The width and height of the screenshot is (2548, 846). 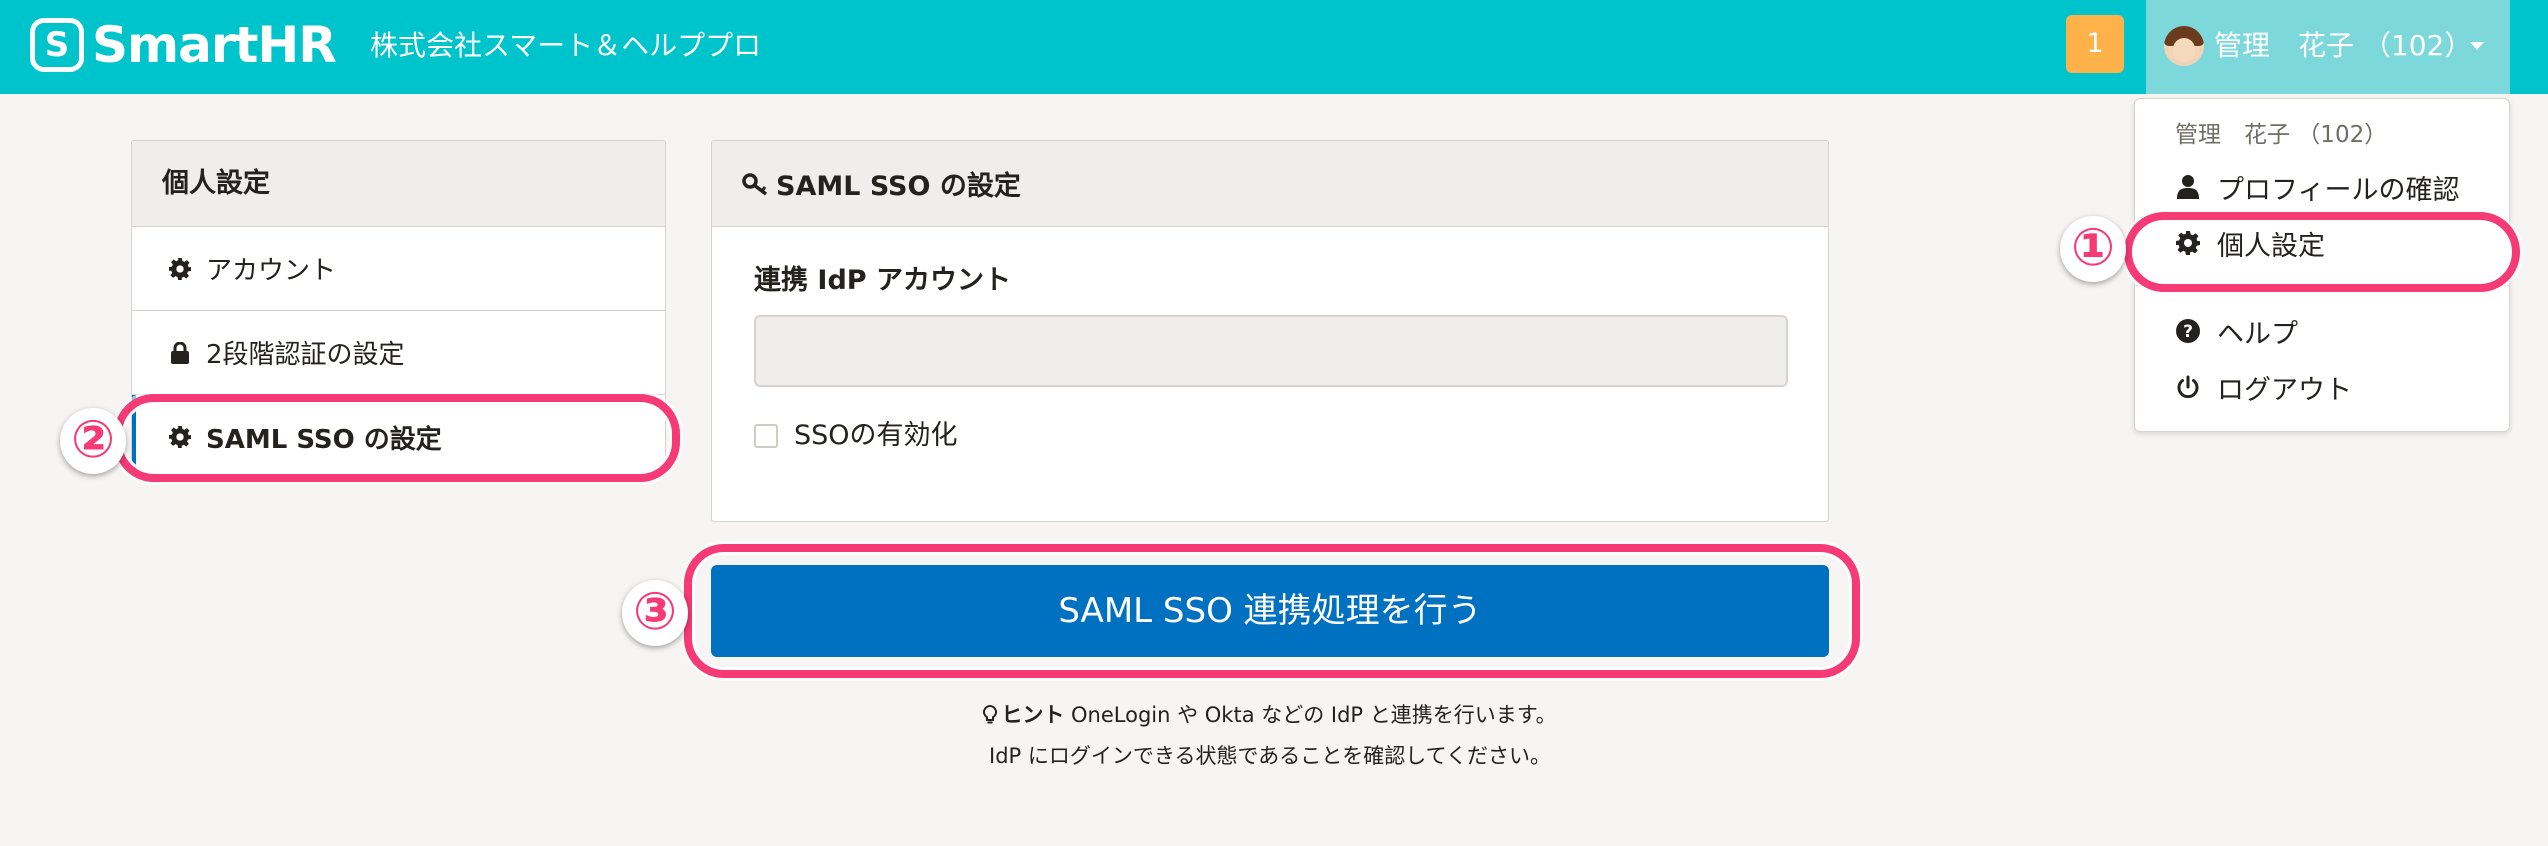 What do you see at coordinates (655, 613) in the screenshot?
I see `step-3-badge: ③` at bounding box center [655, 613].